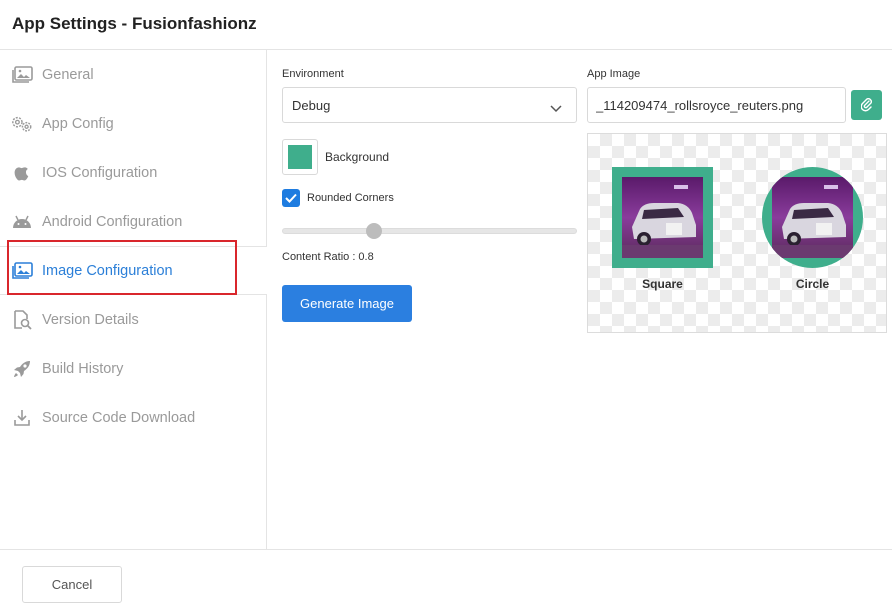  I want to click on background-label: Background, so click(357, 157).